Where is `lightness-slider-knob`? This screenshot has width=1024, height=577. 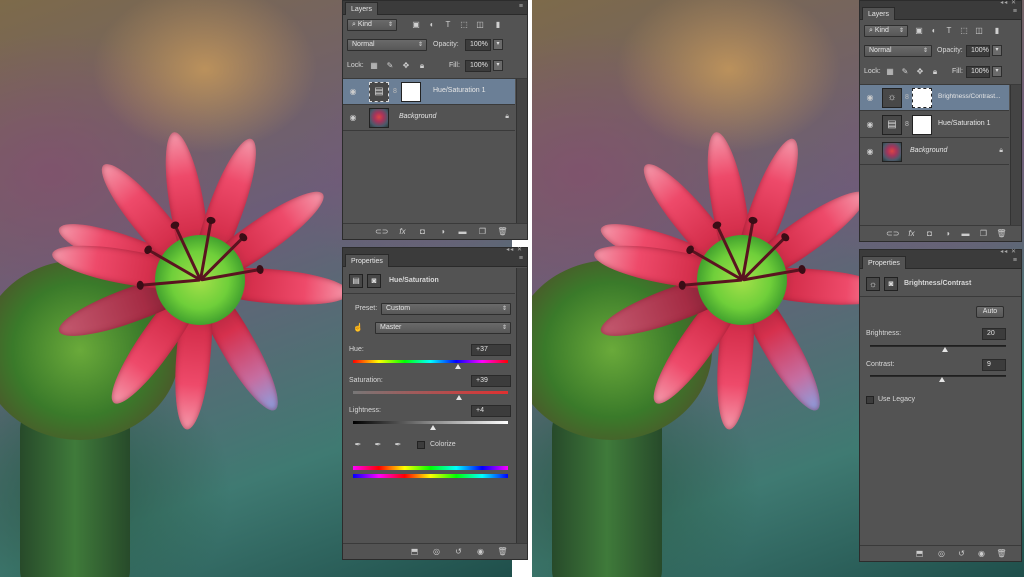 lightness-slider-knob is located at coordinates (433, 427).